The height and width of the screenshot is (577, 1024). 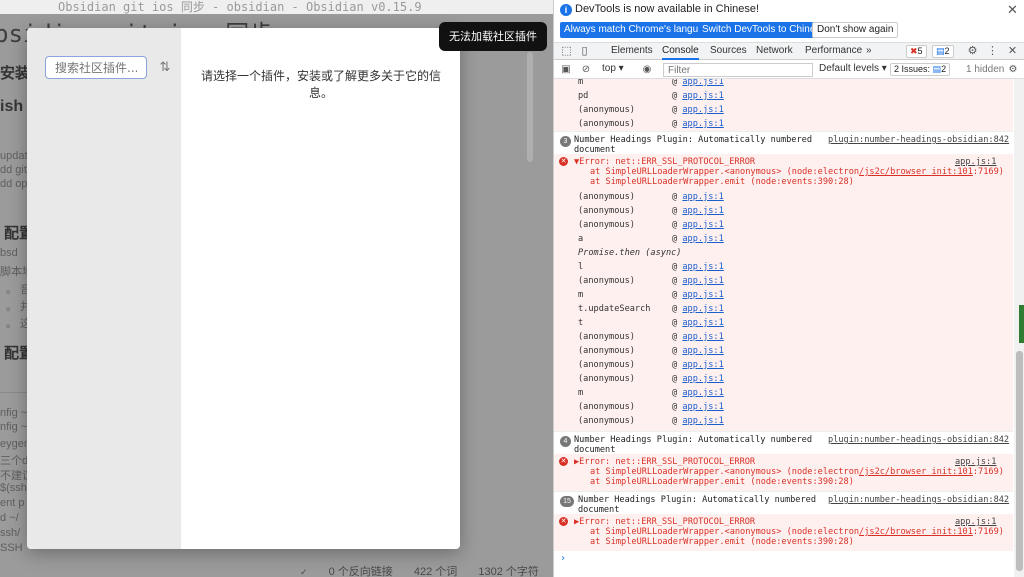 What do you see at coordinates (651, 239) in the screenshot?
I see `stack-frame: a @ app.js:1` at bounding box center [651, 239].